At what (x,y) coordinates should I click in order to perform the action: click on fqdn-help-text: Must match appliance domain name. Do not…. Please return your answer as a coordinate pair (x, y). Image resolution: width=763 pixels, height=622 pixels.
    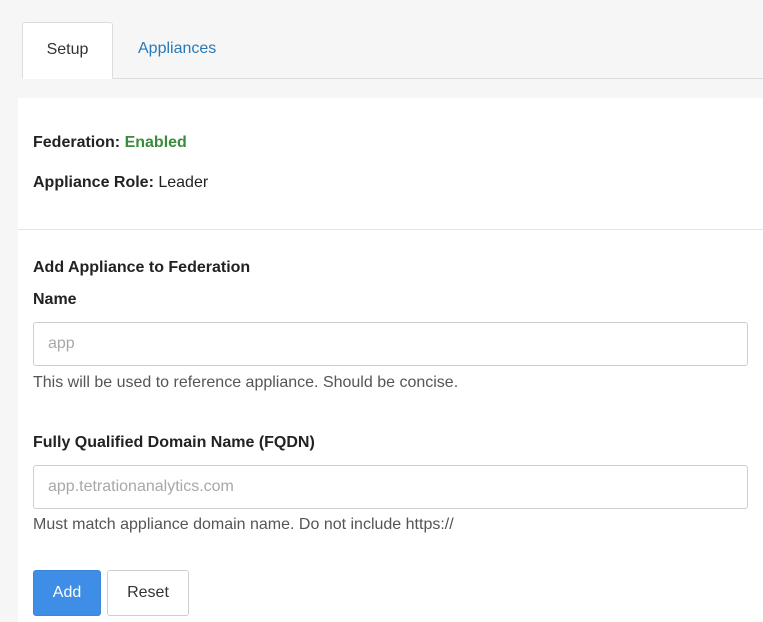
    Looking at the image, I should click on (243, 524).